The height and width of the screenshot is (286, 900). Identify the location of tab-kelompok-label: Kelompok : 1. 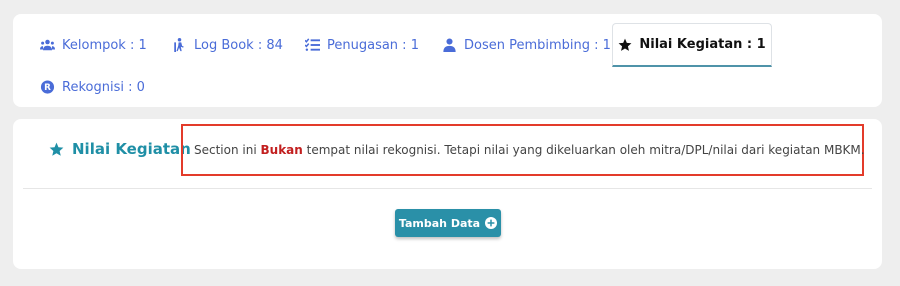
(104, 45).